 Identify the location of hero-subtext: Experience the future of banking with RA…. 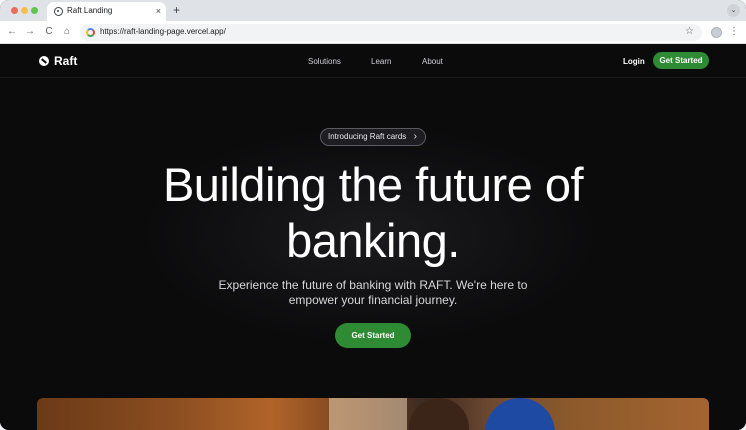
(373, 293).